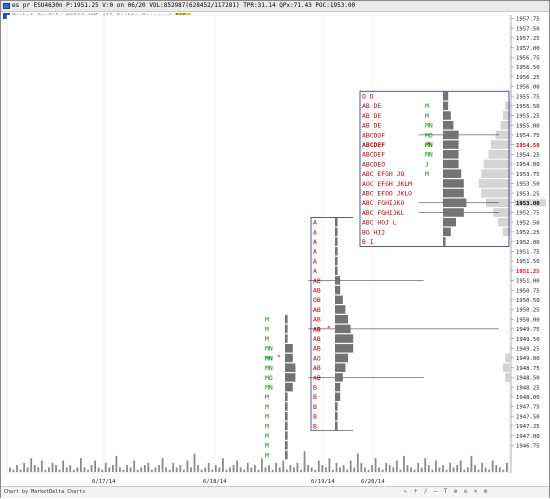 The width and height of the screenshot is (550, 499). What do you see at coordinates (528, 88) in the screenshot?
I see `price-tick-label: 1956.00` at bounding box center [528, 88].